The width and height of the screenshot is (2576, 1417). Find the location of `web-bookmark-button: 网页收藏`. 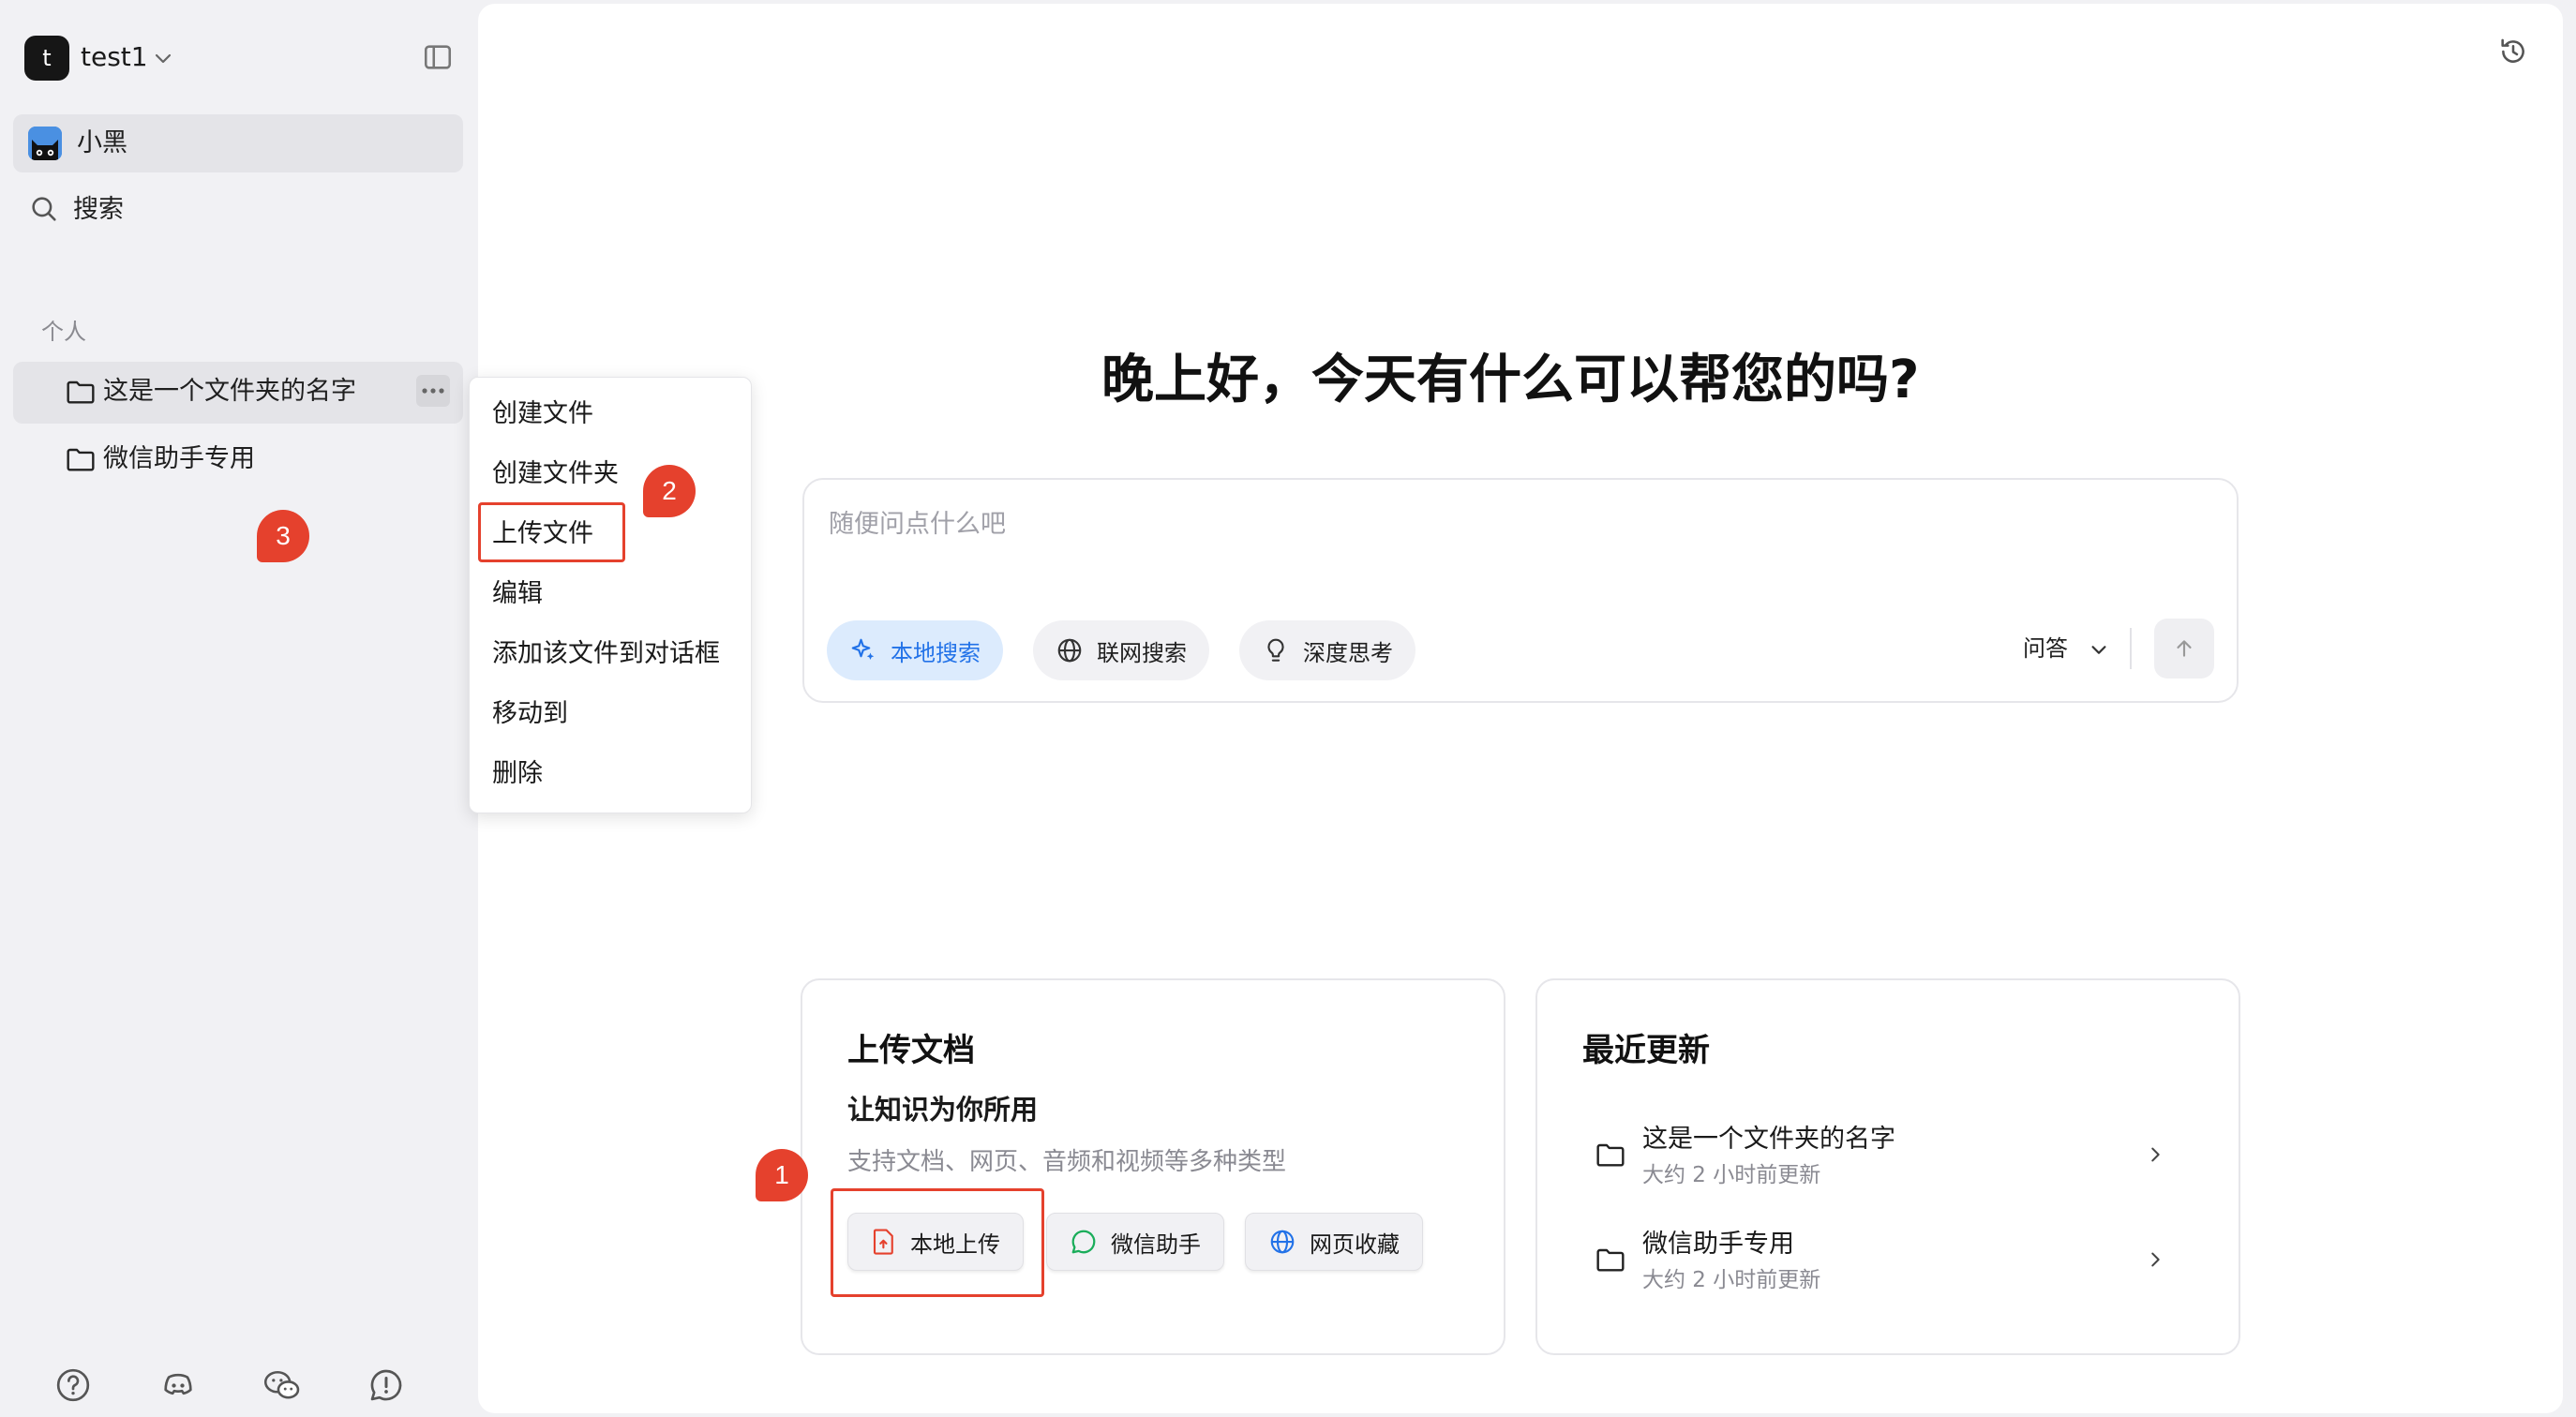

web-bookmark-button: 网页收藏 is located at coordinates (1334, 1242).